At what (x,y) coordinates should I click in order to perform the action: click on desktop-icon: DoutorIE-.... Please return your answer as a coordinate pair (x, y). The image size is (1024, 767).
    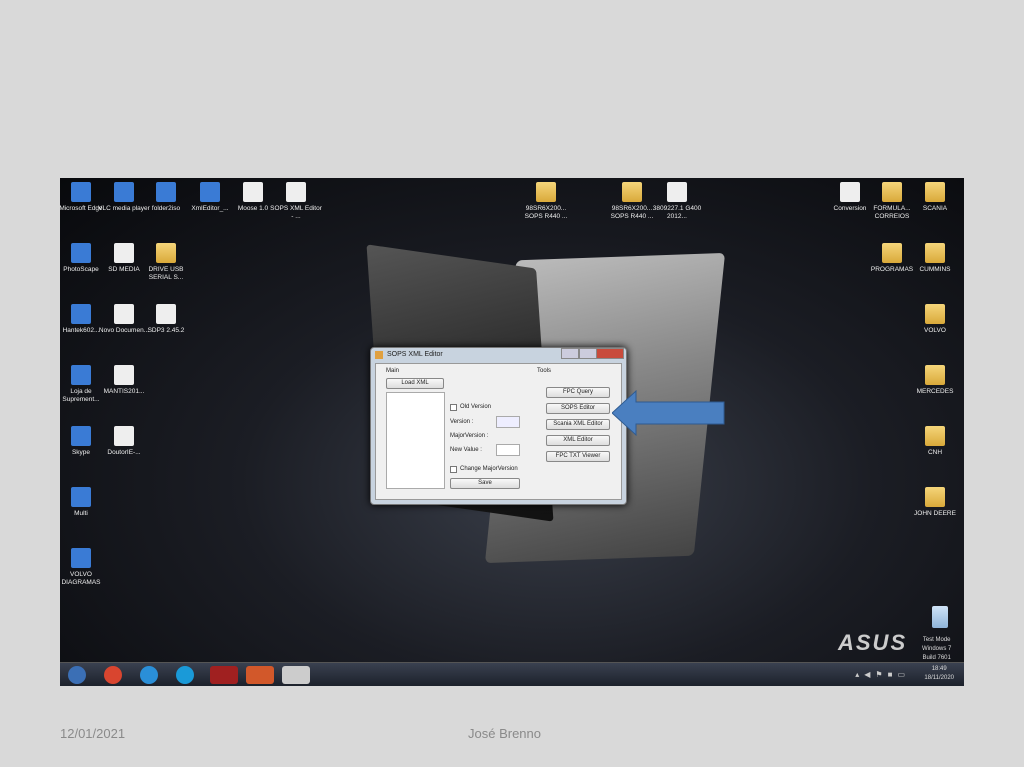
    Looking at the image, I should click on (124, 441).